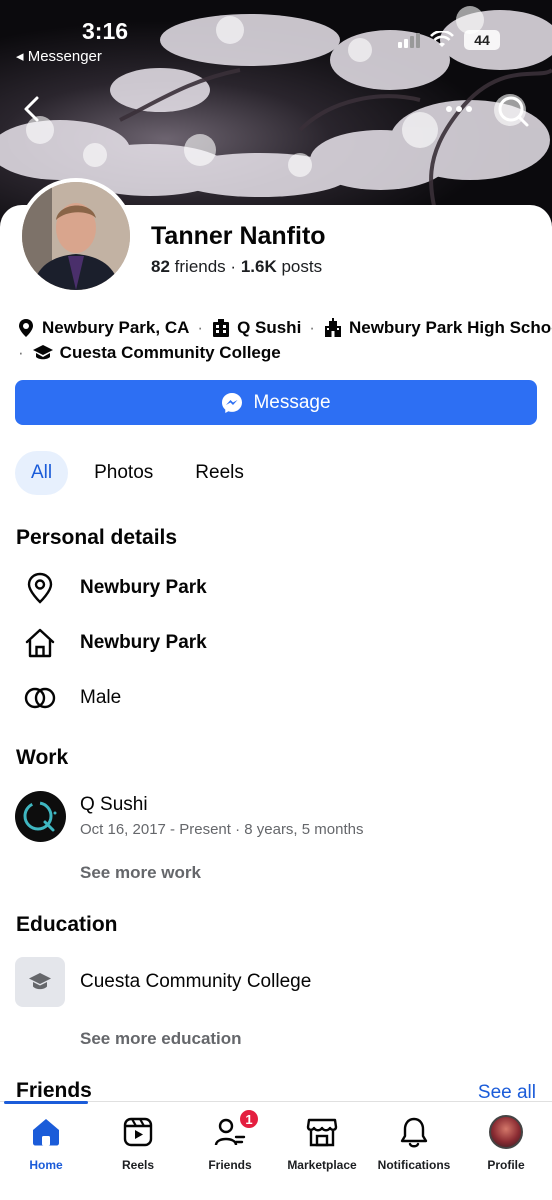 The height and width of the screenshot is (1200, 552). I want to click on nav-reels-label: Reels, so click(138, 1165).